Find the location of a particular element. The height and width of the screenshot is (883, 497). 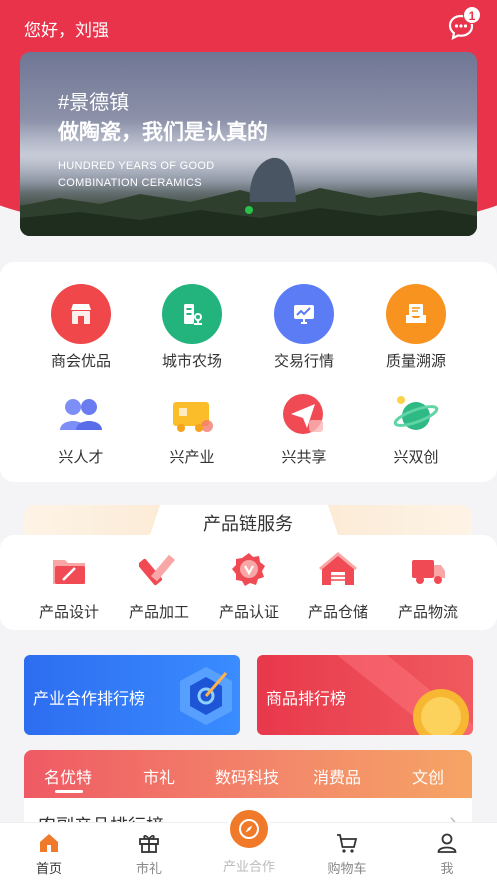

service-item-processing: 产品加工 is located at coordinates (159, 586).